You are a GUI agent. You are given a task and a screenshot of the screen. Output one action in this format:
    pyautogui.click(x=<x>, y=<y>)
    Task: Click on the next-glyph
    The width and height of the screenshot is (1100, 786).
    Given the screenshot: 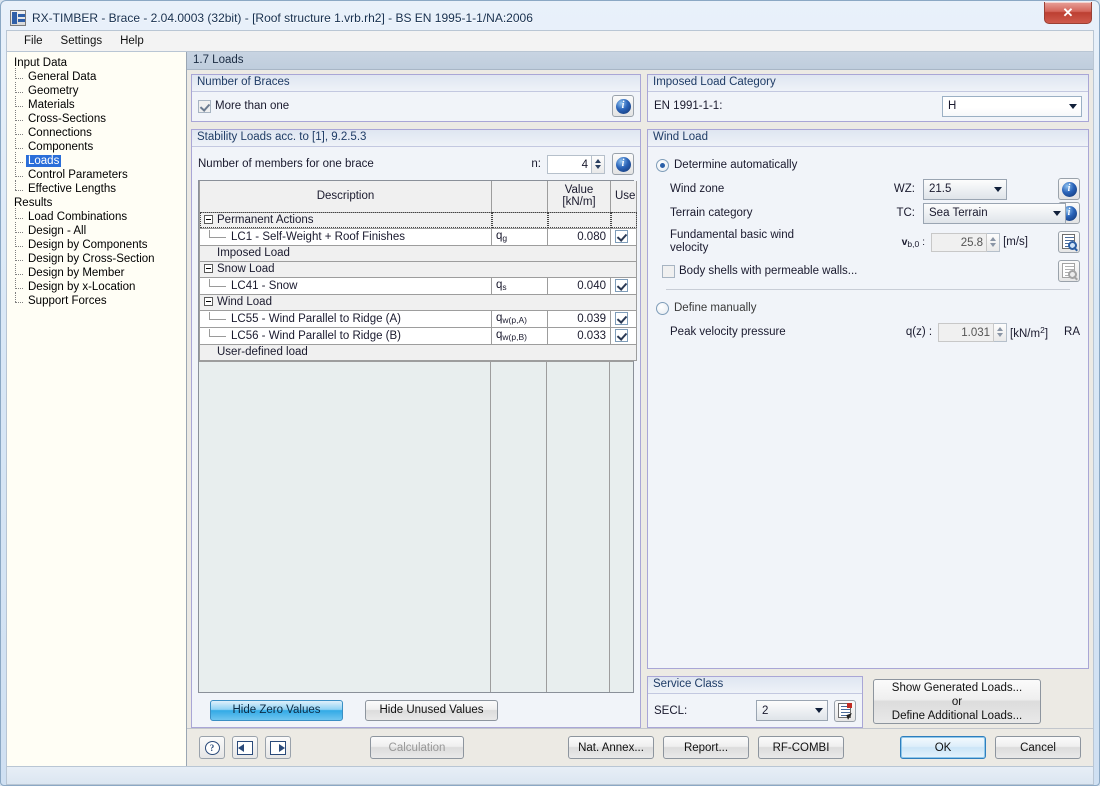 What is the action you would take?
    pyautogui.click(x=278, y=747)
    